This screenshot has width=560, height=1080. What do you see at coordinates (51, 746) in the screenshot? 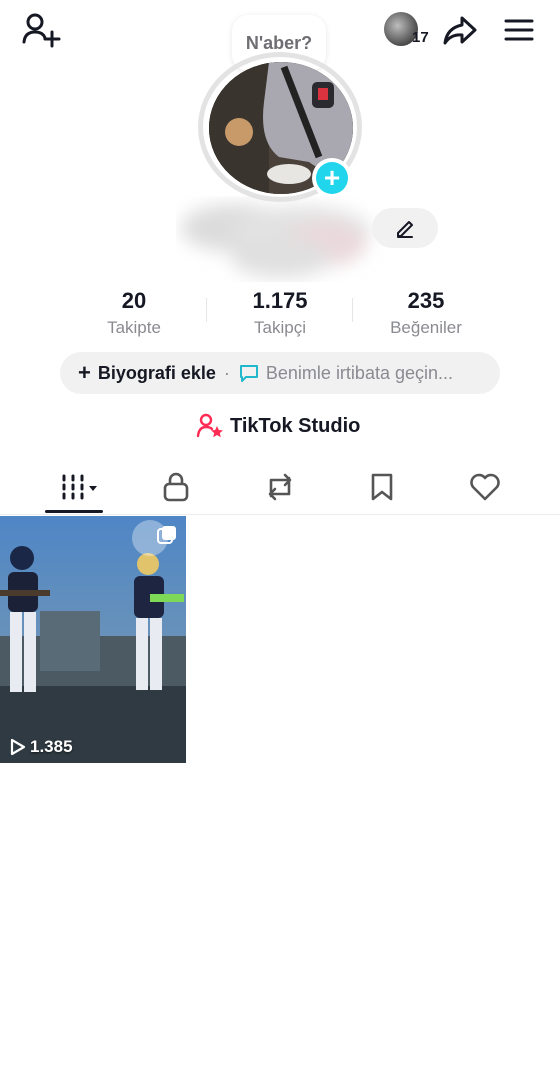
I see `view-count-label: 1.385` at bounding box center [51, 746].